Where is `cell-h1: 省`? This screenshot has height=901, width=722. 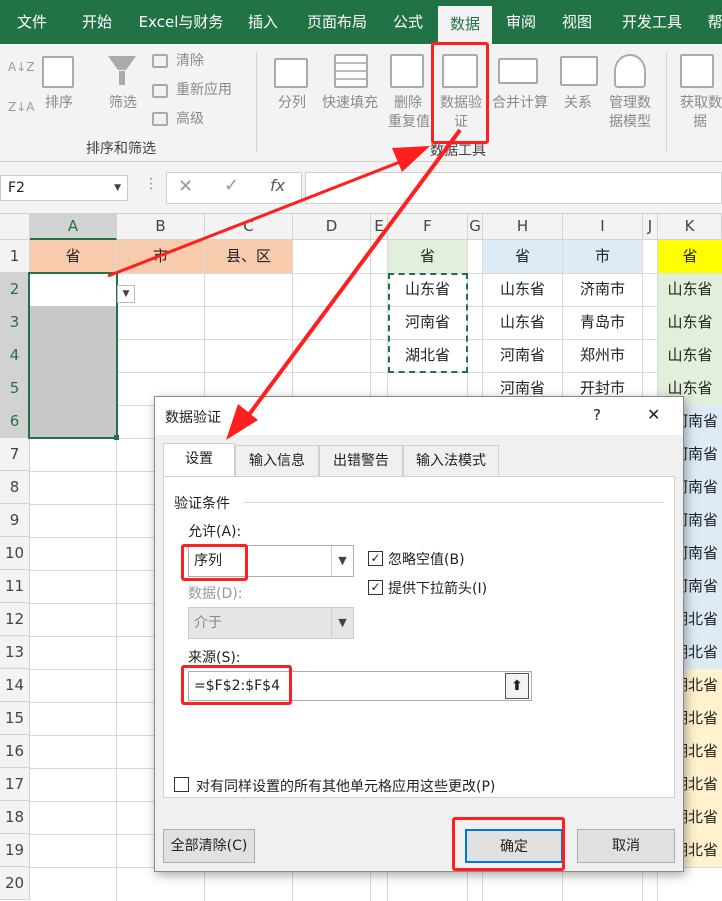 cell-h1: 省 is located at coordinates (522, 256).